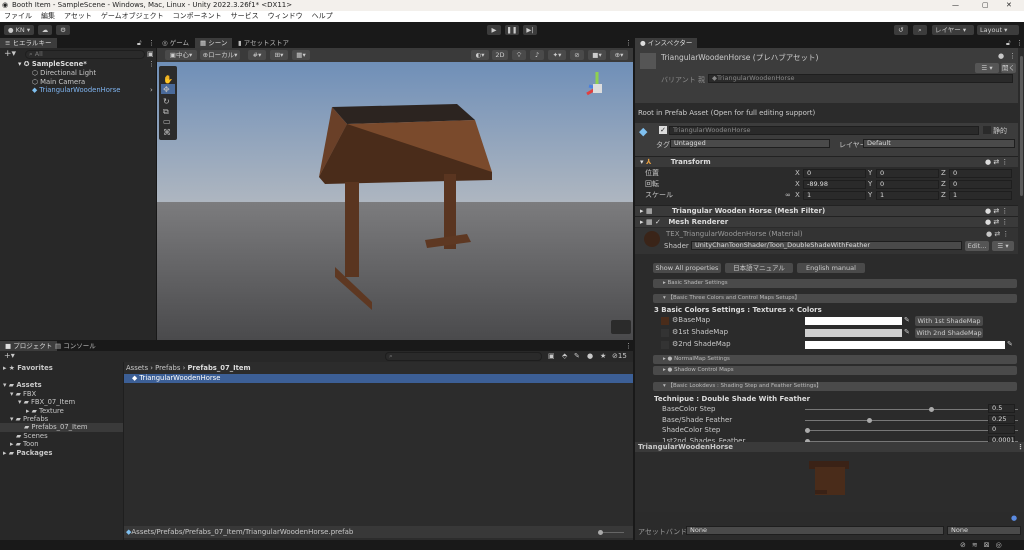 This screenshot has height=550, width=1024. Describe the element at coordinates (788, 195) in the screenshot. I see `constrain-proportions-icon: ∞` at that location.